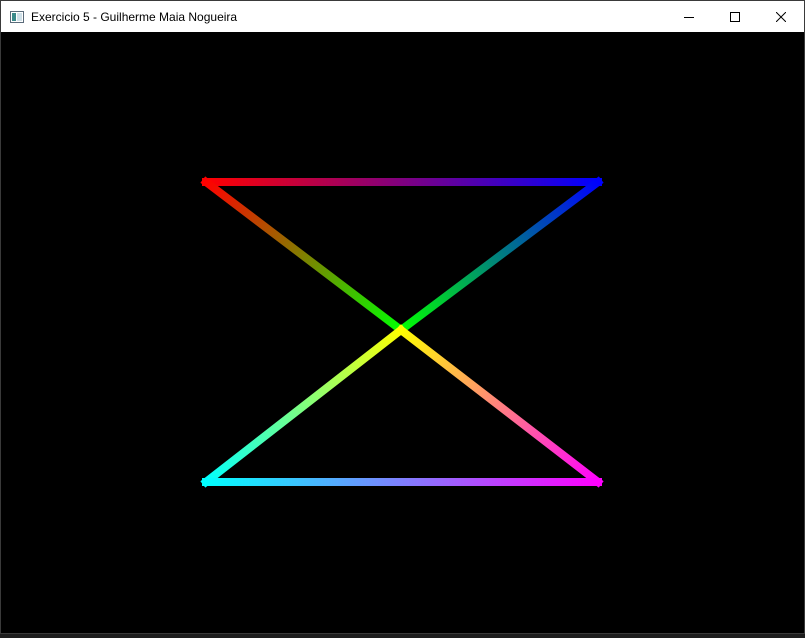 Image resolution: width=805 pixels, height=638 pixels. What do you see at coordinates (303, 406) in the screenshot?
I see `diagonal-center-to-bottom-left` at bounding box center [303, 406].